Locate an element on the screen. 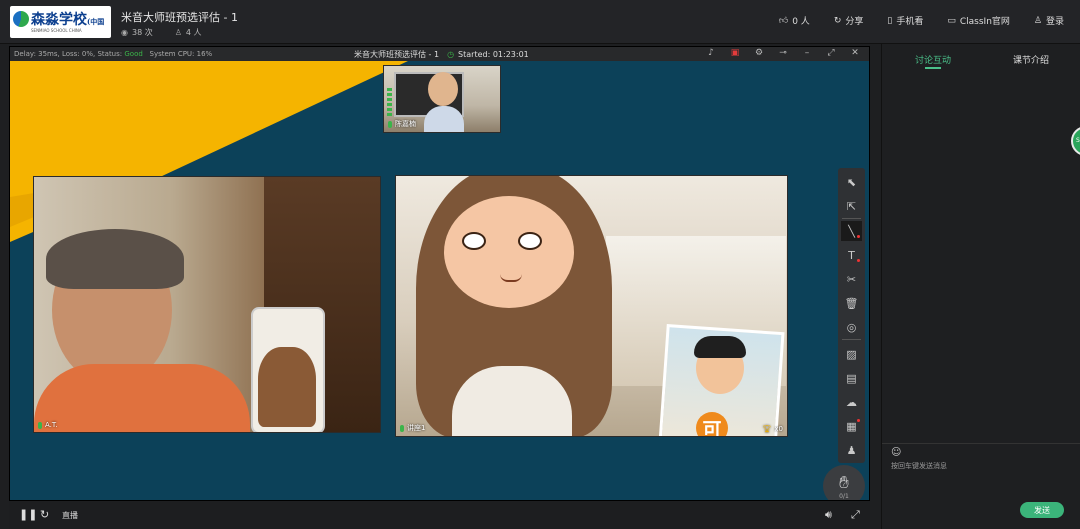 The image size is (1080, 529). hand-icon: ✋︎ is located at coordinates (844, 482).